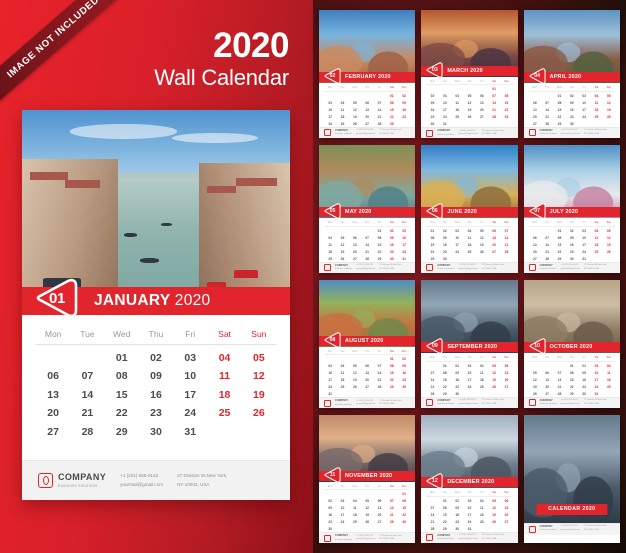 The width and height of the screenshot is (626, 553). What do you see at coordinates (224, 391) in the screenshot?
I see `date-cell: 18` at bounding box center [224, 391].